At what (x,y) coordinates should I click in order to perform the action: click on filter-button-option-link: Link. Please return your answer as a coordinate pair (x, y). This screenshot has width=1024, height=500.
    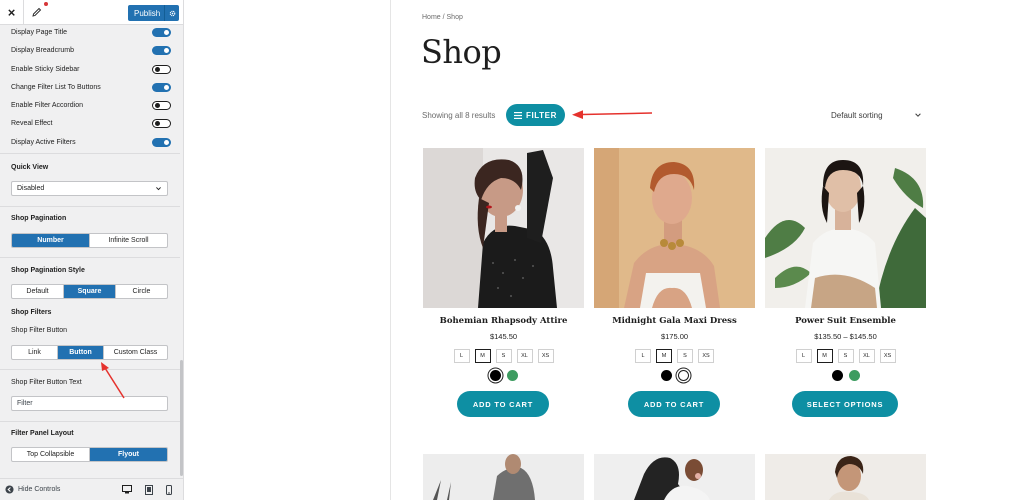
    Looking at the image, I should click on (35, 352).